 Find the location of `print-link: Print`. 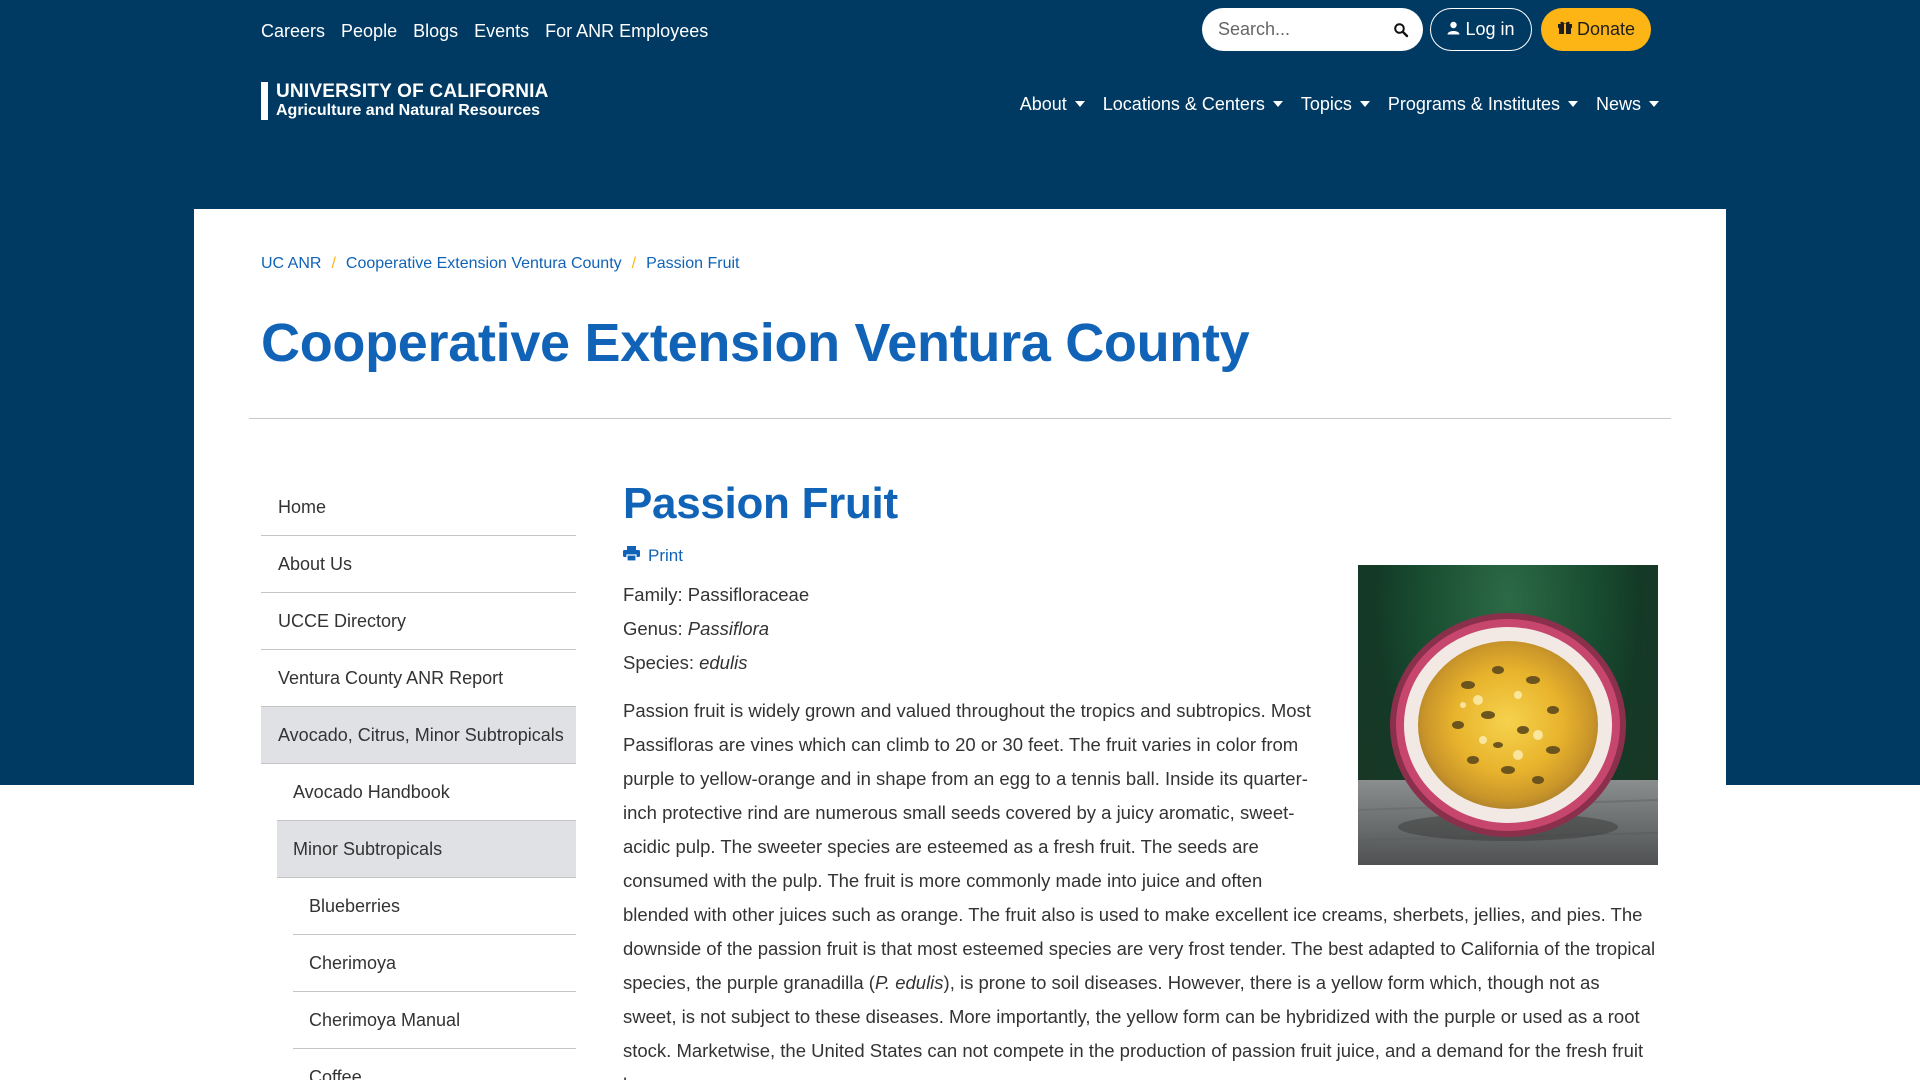

print-link: Print is located at coordinates (1140, 556).